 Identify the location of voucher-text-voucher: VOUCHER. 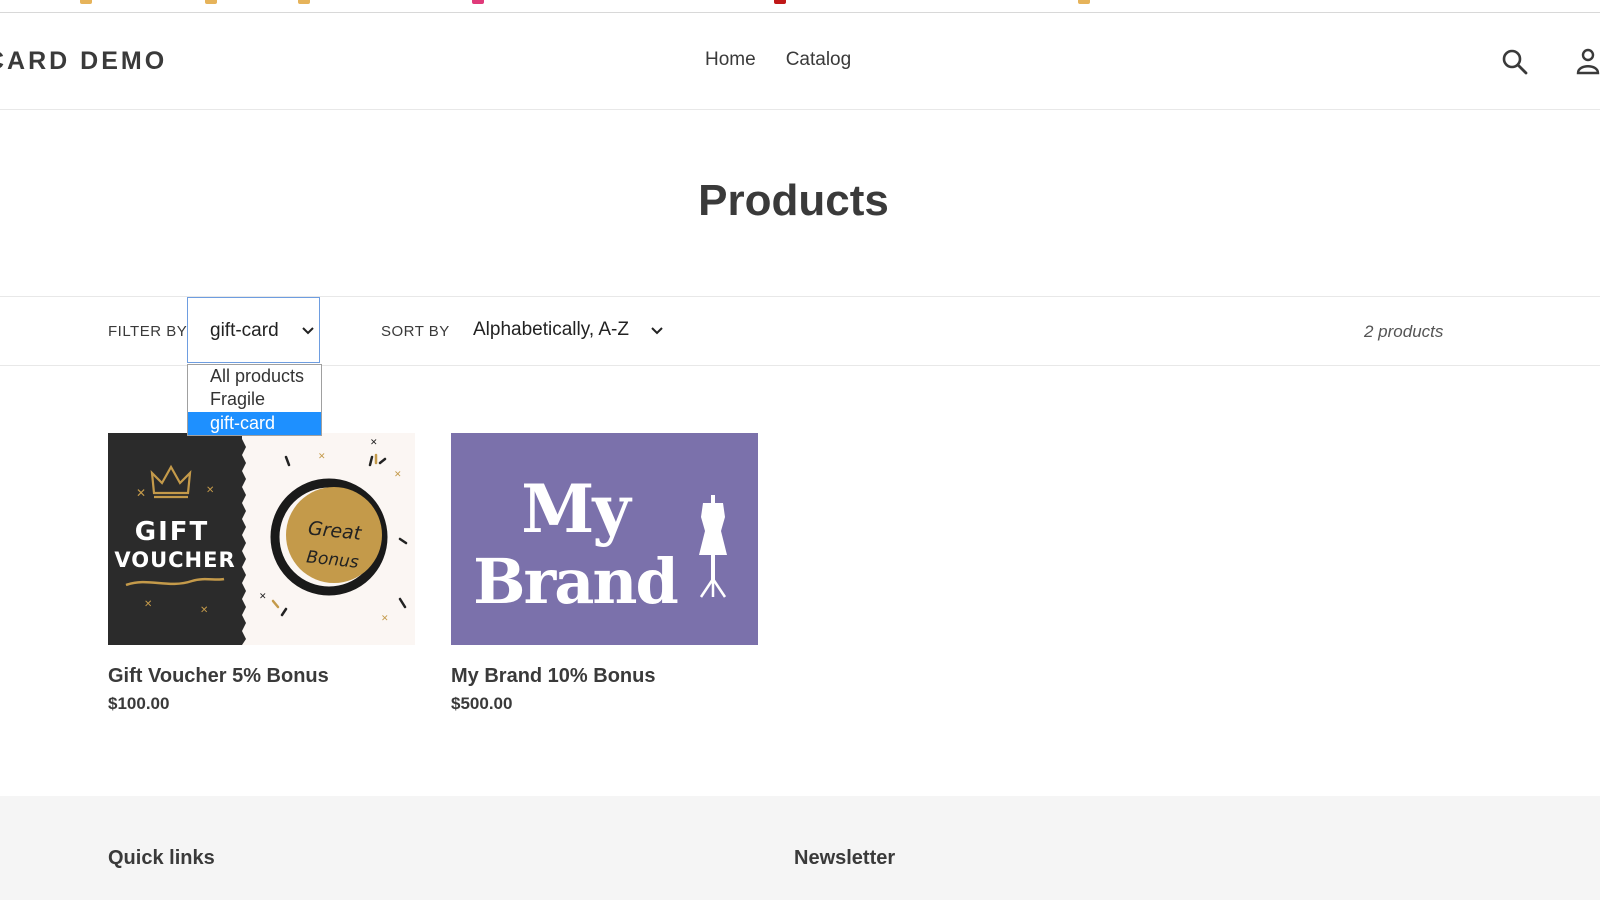
(174, 560).